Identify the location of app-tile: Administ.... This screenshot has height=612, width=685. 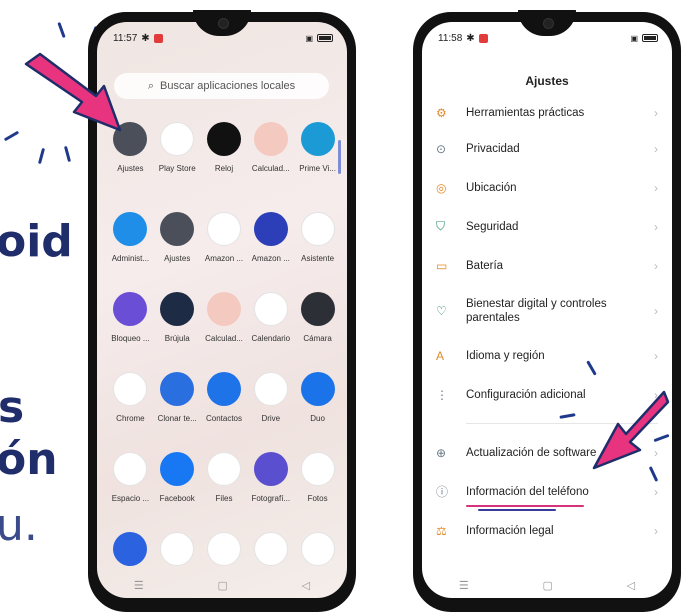
(130, 252).